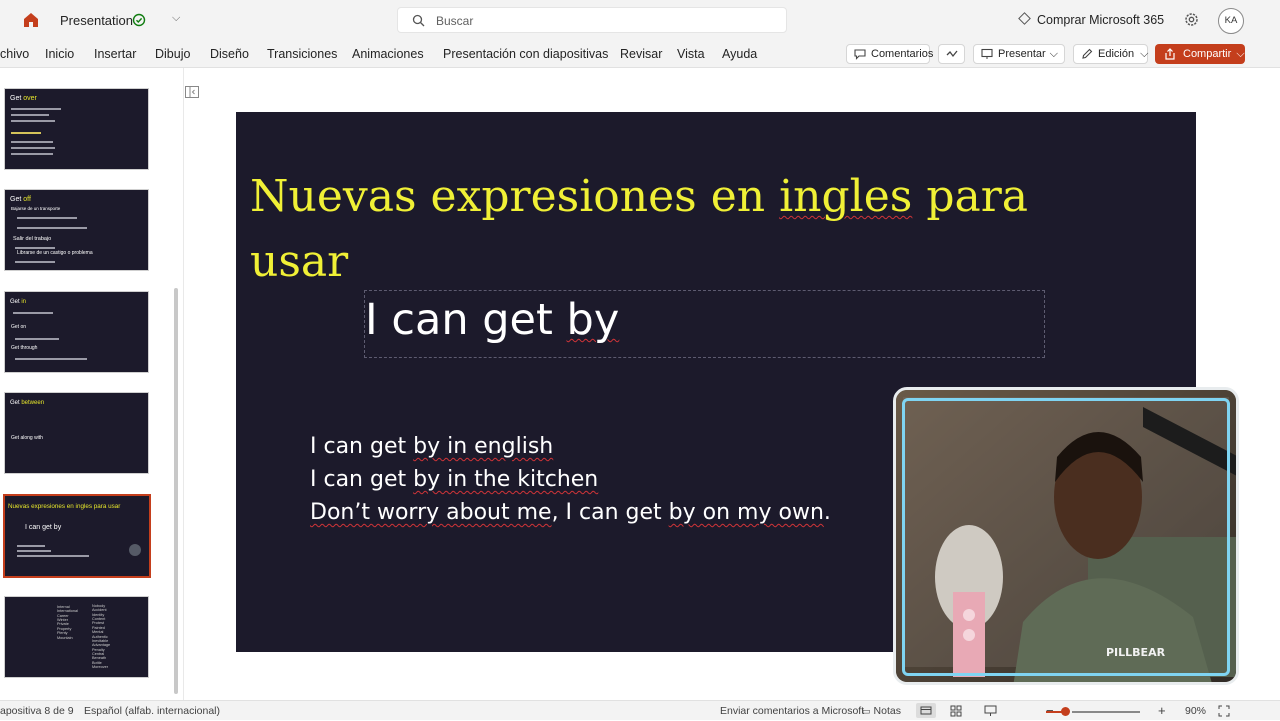 The image size is (1280, 721). What do you see at coordinates (1191, 19) in the screenshot?
I see `settings-gear-icon` at bounding box center [1191, 19].